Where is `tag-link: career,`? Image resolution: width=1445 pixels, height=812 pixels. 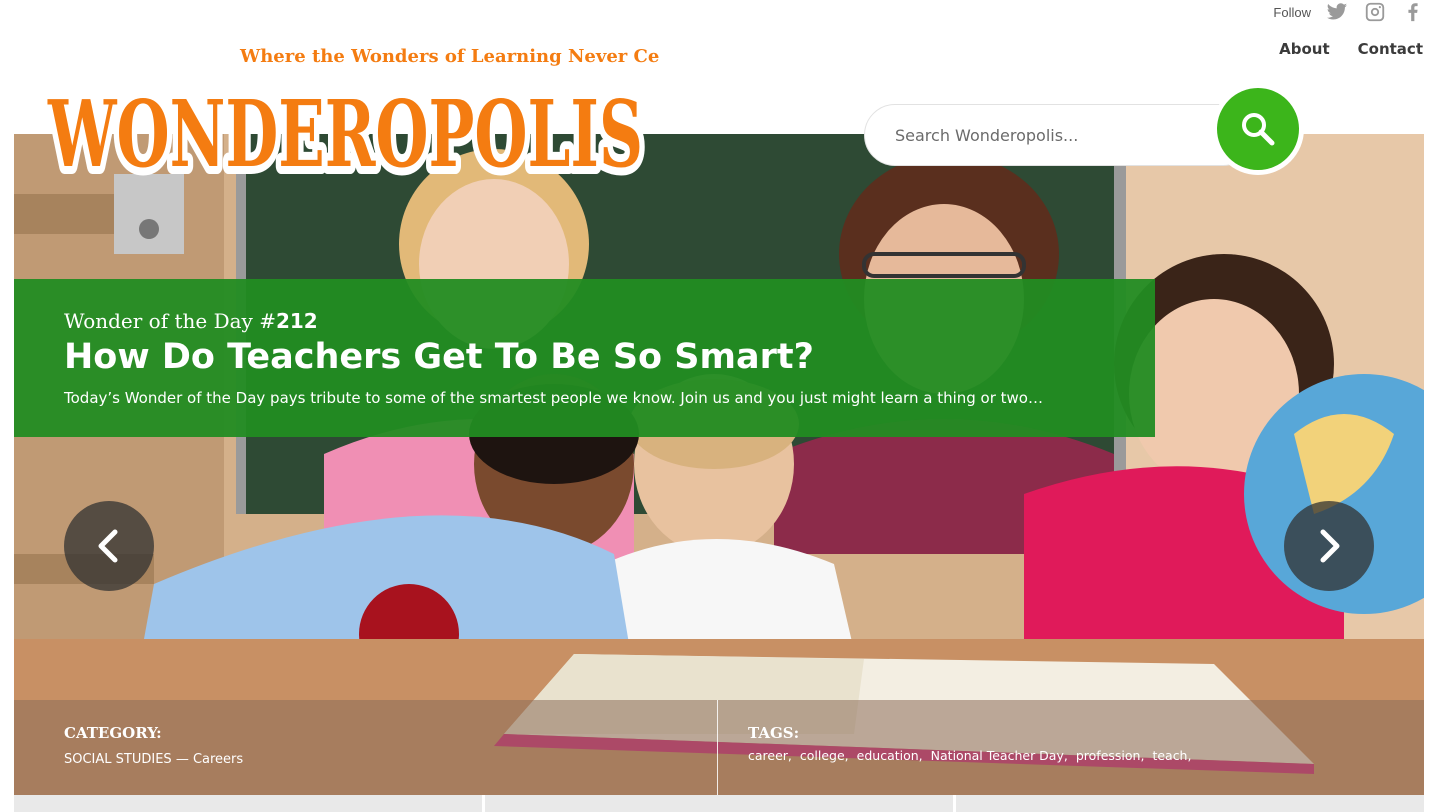
tag-link: career, is located at coordinates (770, 755).